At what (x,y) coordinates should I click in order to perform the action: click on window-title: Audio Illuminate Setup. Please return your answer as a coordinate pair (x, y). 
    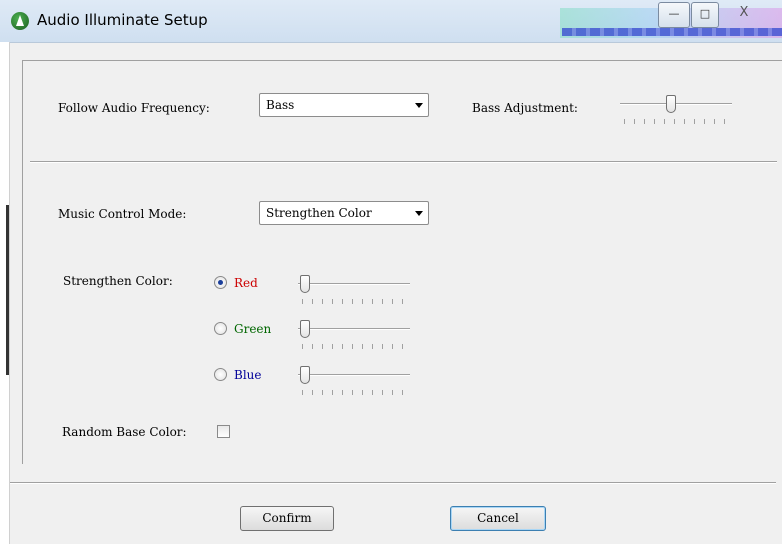
    Looking at the image, I should click on (122, 20).